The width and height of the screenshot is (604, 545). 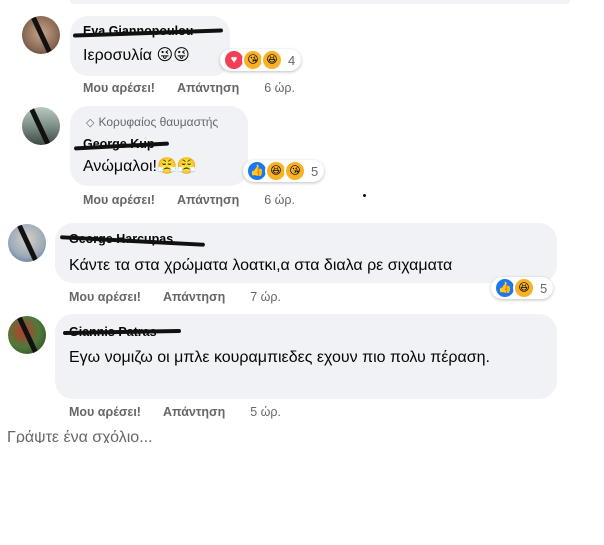 I want to click on reaction-count: 4, so click(x=292, y=60).